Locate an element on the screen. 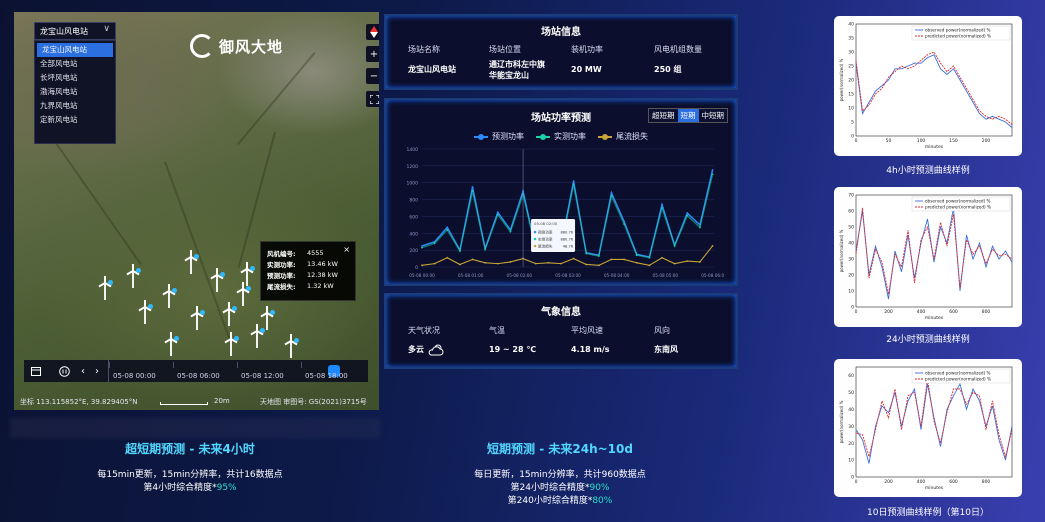 The width and height of the screenshot is (1045, 522). fullscreen-icon is located at coordinates (372, 99).